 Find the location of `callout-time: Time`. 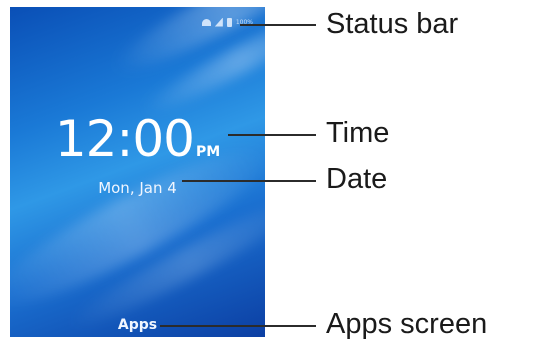

callout-time: Time is located at coordinates (358, 133).